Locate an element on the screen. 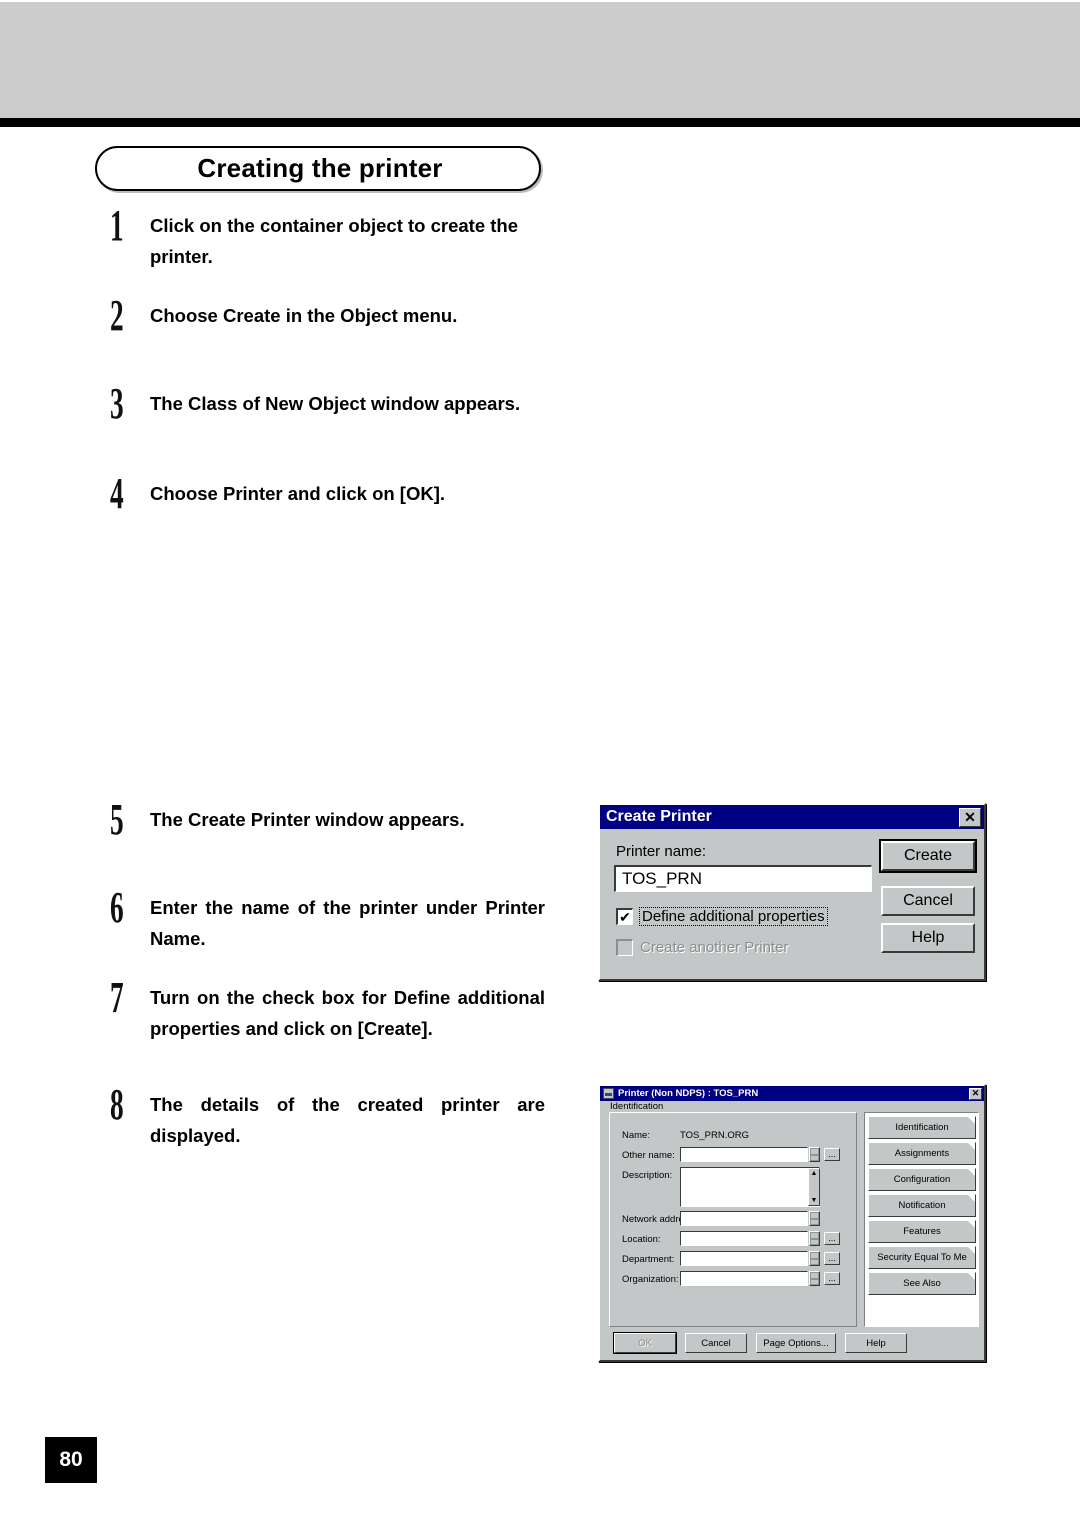  tab-configuration: Configuration is located at coordinates (922, 1179).